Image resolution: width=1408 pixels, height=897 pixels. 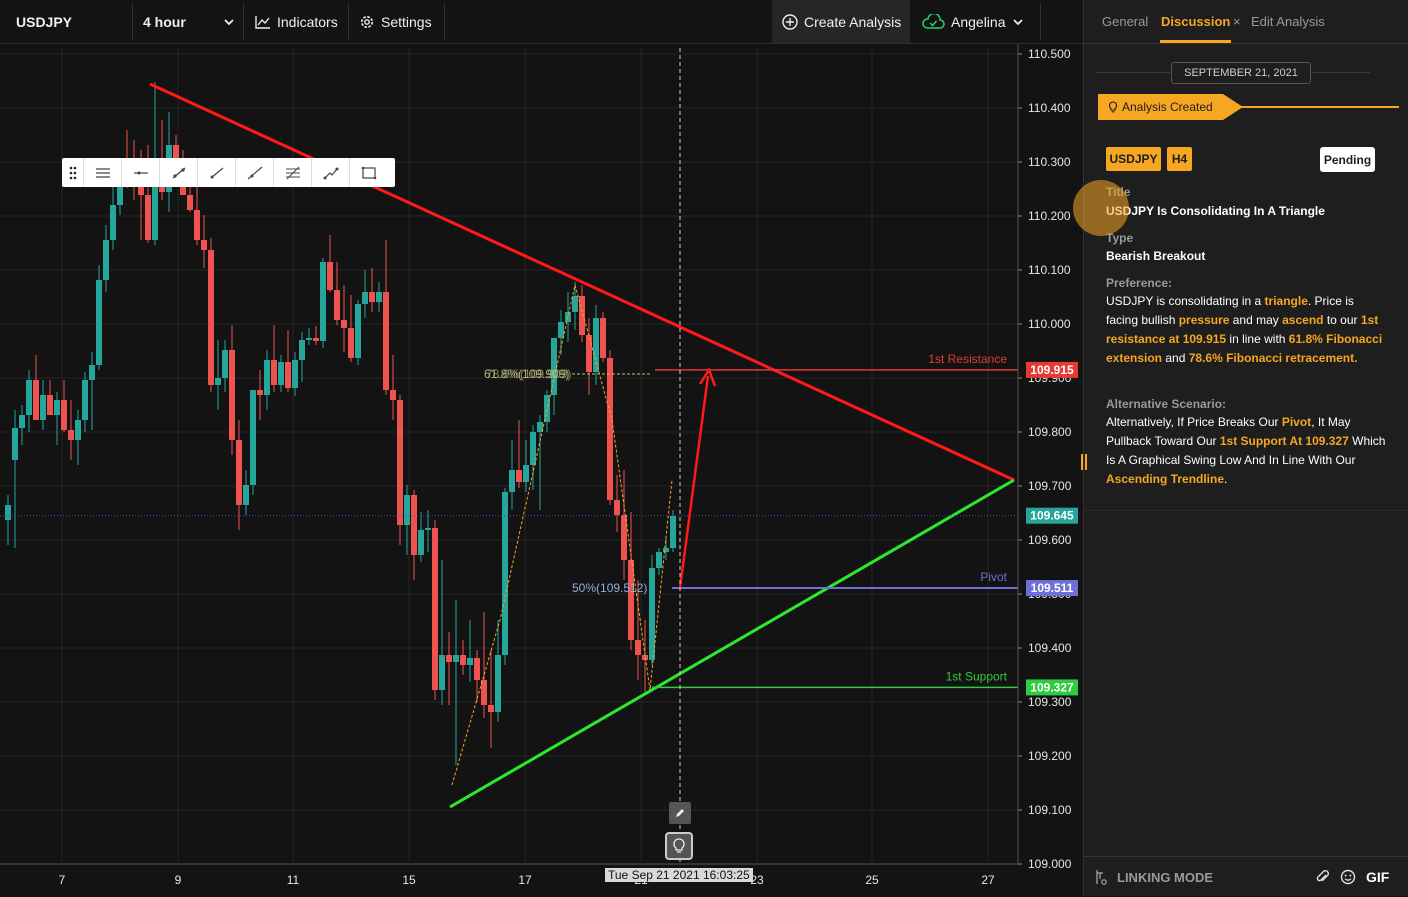 I want to click on date-tick-label: 17, so click(x=525, y=880).